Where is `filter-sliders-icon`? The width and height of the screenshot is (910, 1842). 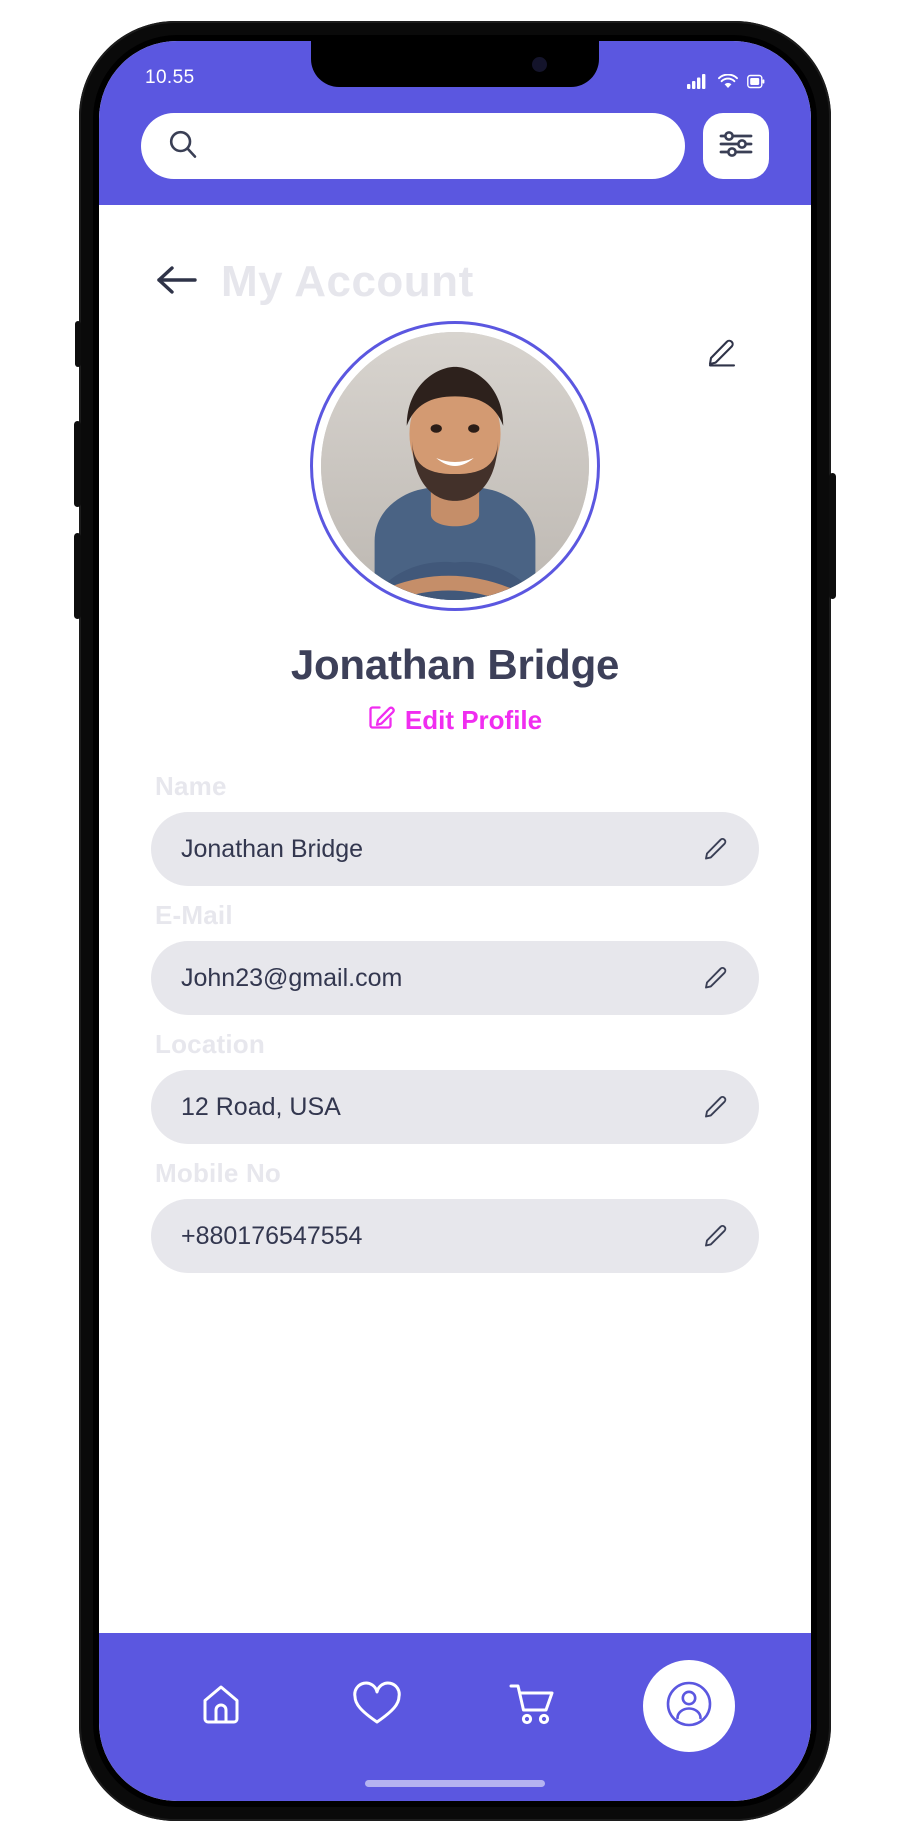 filter-sliders-icon is located at coordinates (736, 146).